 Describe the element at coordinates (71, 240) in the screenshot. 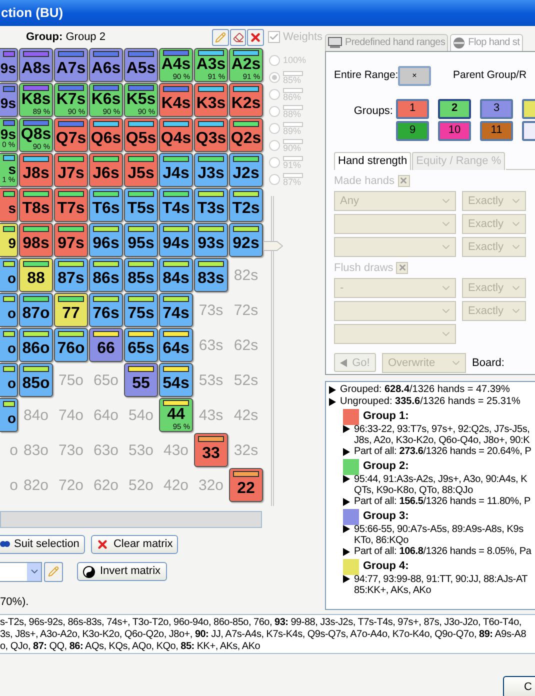

I see `hand-cell: 97s` at that location.